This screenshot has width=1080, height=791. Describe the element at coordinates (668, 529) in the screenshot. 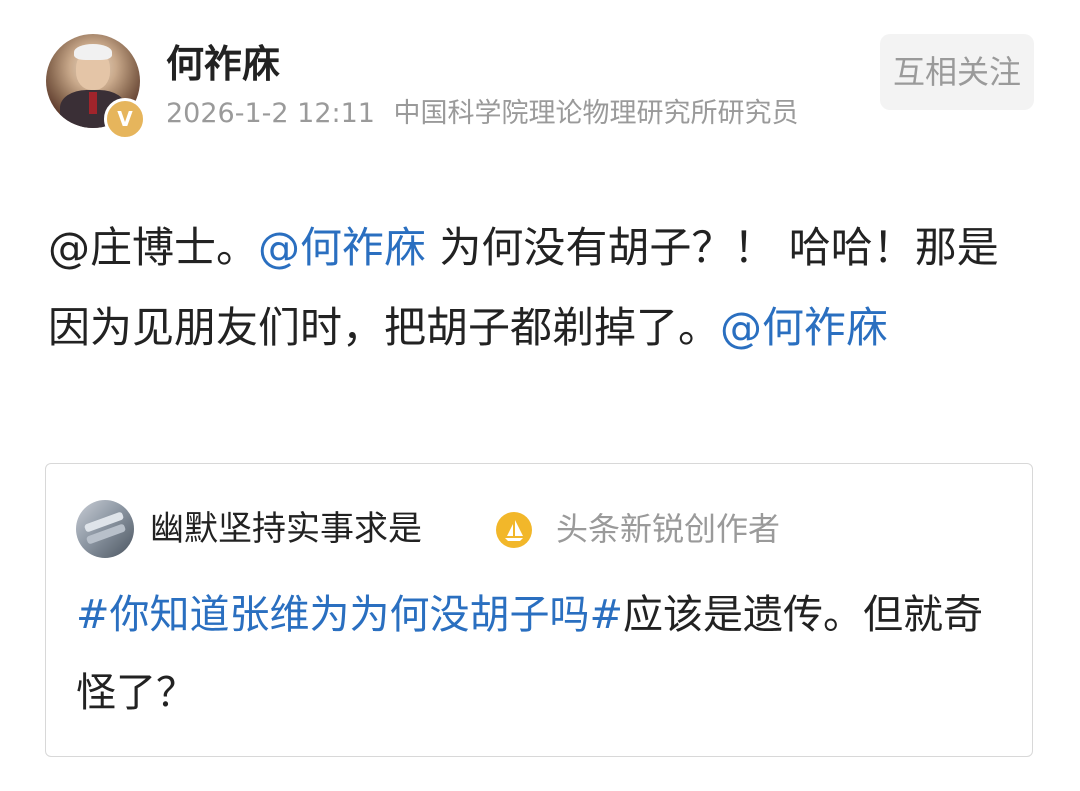

I see `creator-badge-label: 头条新锐创作者` at that location.